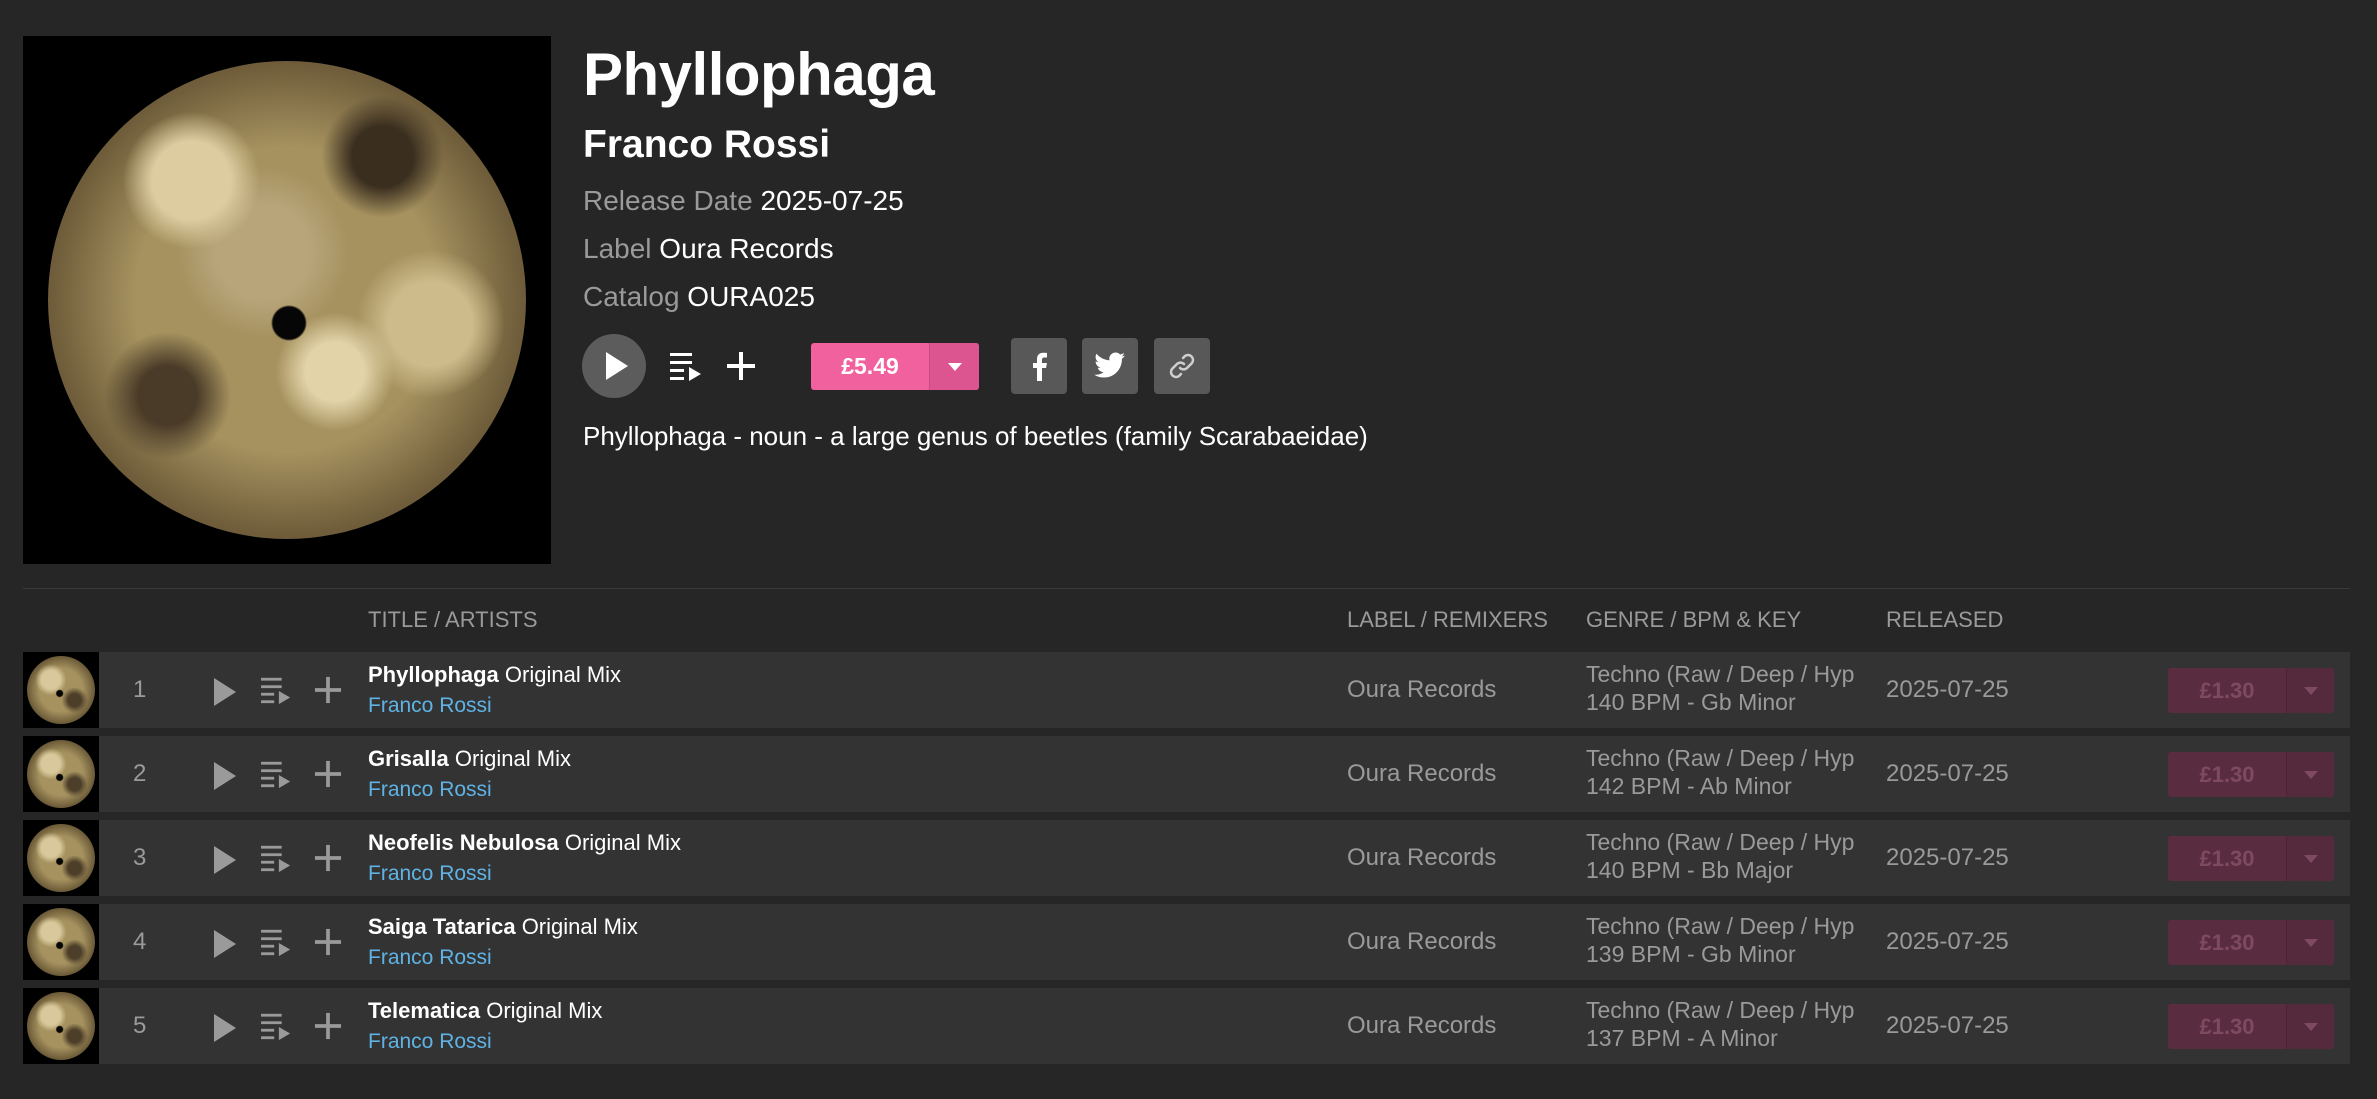 The height and width of the screenshot is (1099, 2377). I want to click on track-released: 2025-07-25, so click(1947, 773).